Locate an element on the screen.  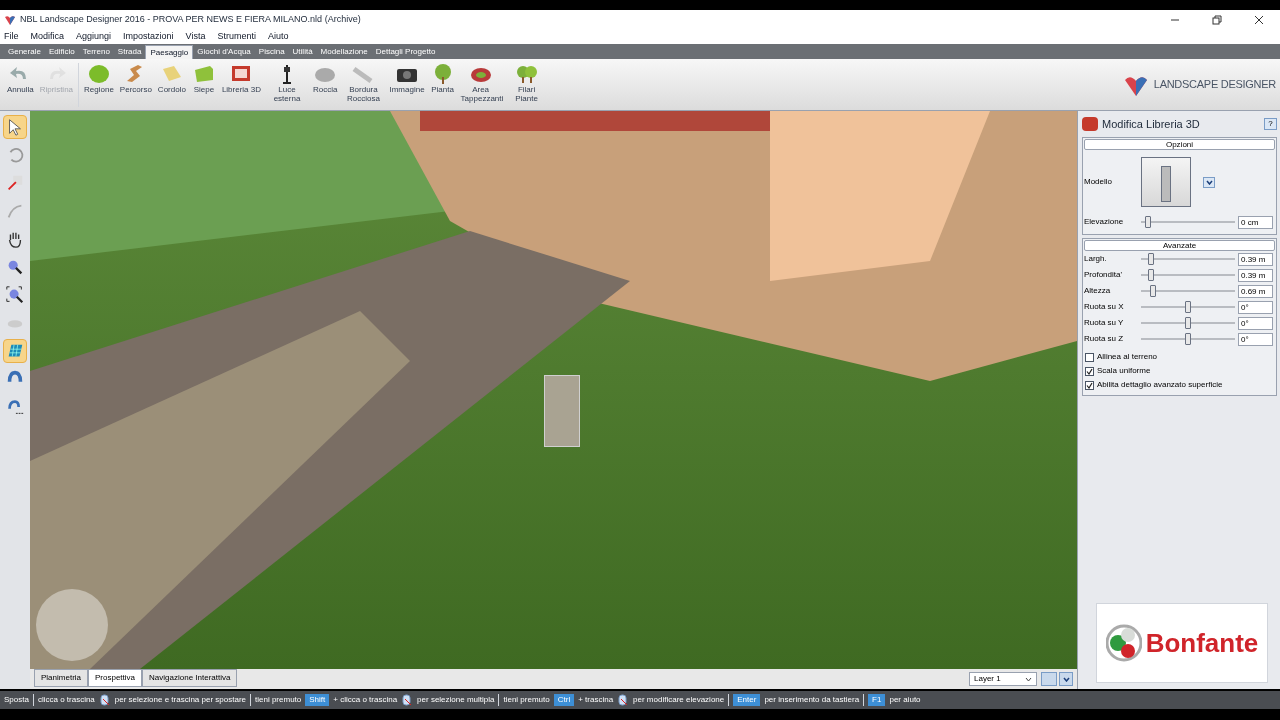
menu-item: Vista is located at coordinates (195, 37).